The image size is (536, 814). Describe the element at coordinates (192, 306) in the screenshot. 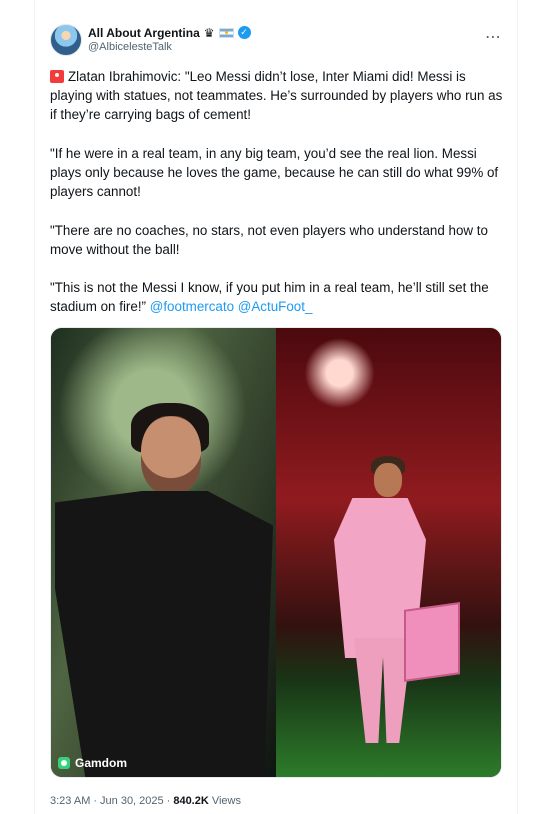

I see `mention-footmercato-link: @footmercato` at that location.